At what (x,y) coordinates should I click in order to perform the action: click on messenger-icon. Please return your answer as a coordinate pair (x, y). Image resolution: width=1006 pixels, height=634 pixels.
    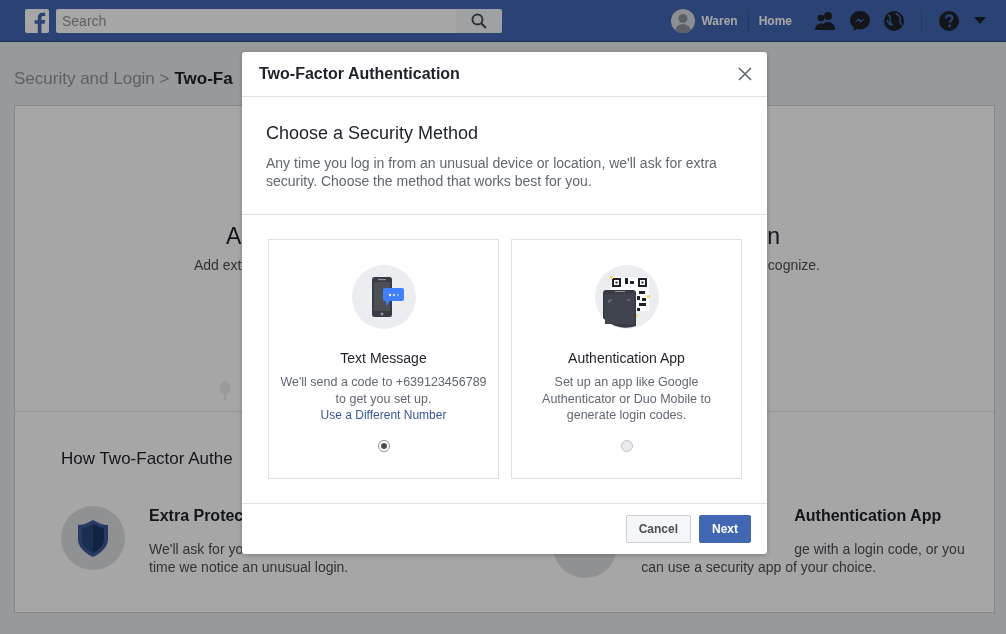
    Looking at the image, I should click on (860, 20).